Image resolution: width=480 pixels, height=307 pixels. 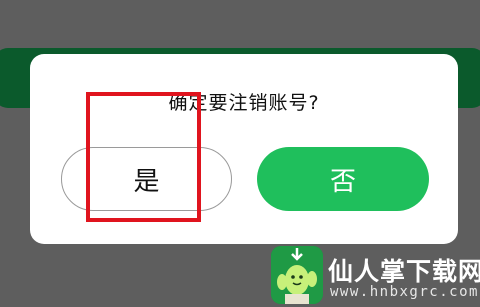 I want to click on cactus-icon, so click(x=297, y=275).